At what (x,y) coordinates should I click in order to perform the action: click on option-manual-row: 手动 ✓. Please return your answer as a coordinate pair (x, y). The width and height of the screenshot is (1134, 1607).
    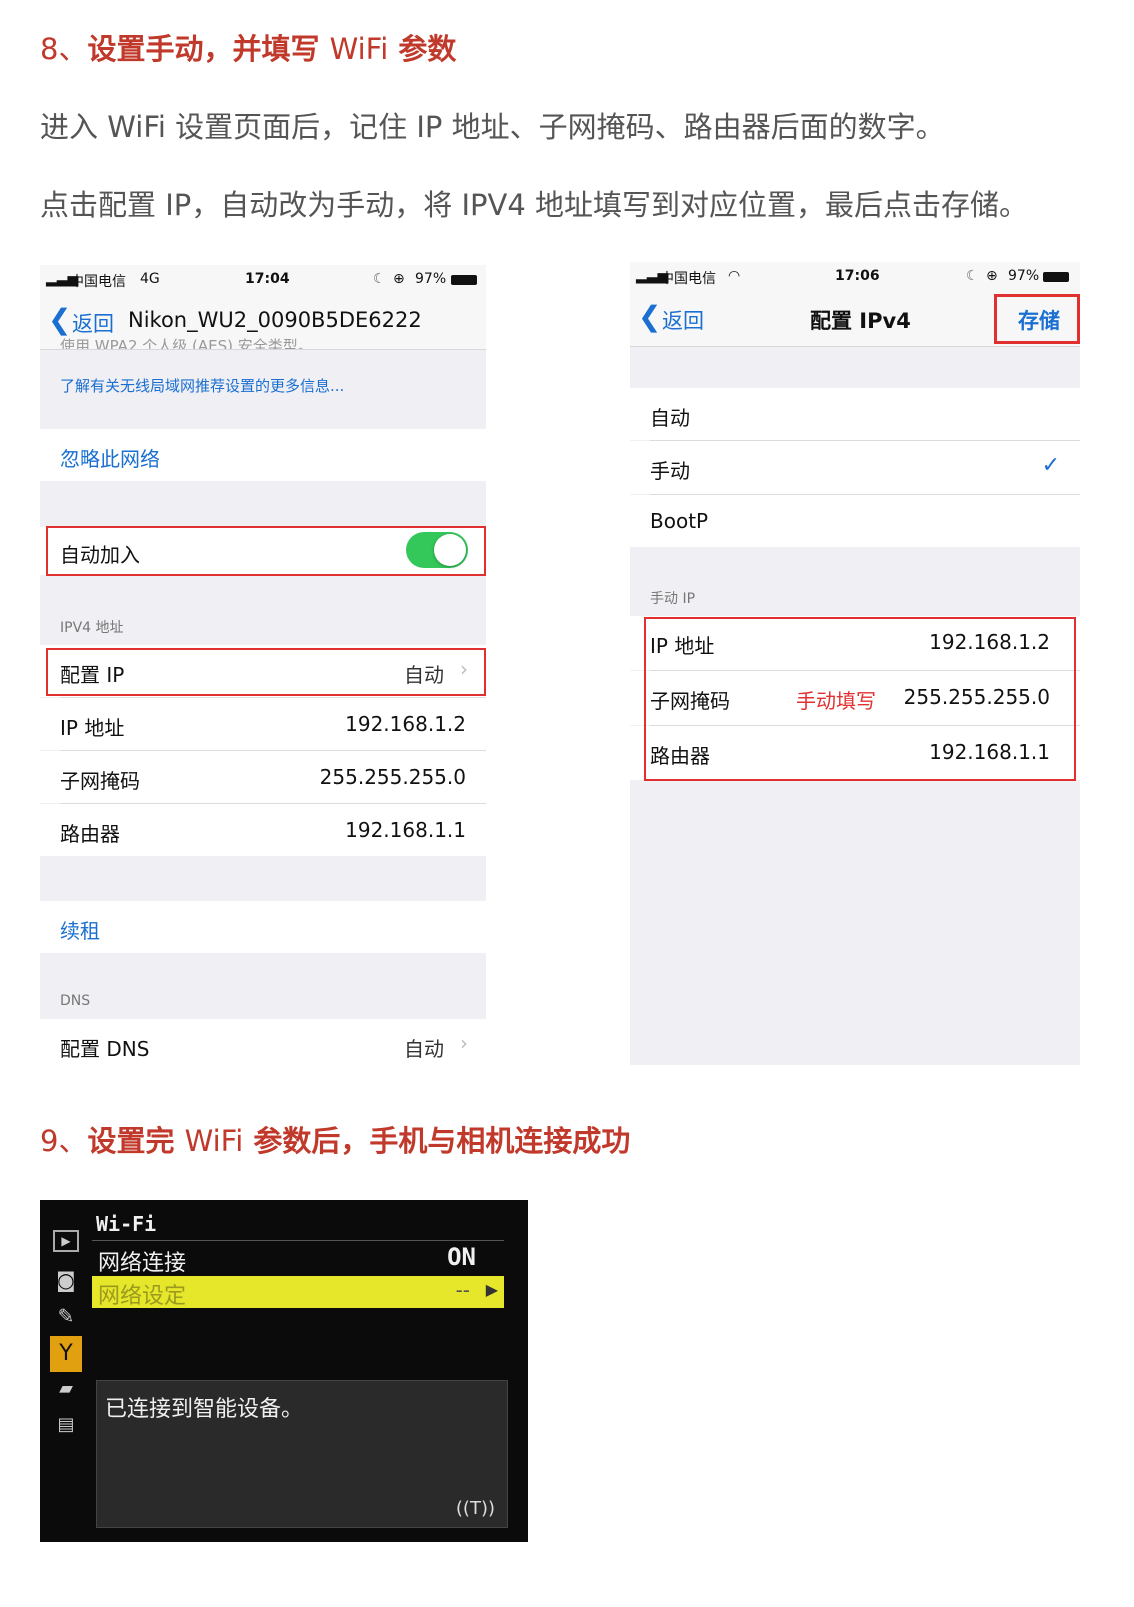
    Looking at the image, I should click on (855, 467).